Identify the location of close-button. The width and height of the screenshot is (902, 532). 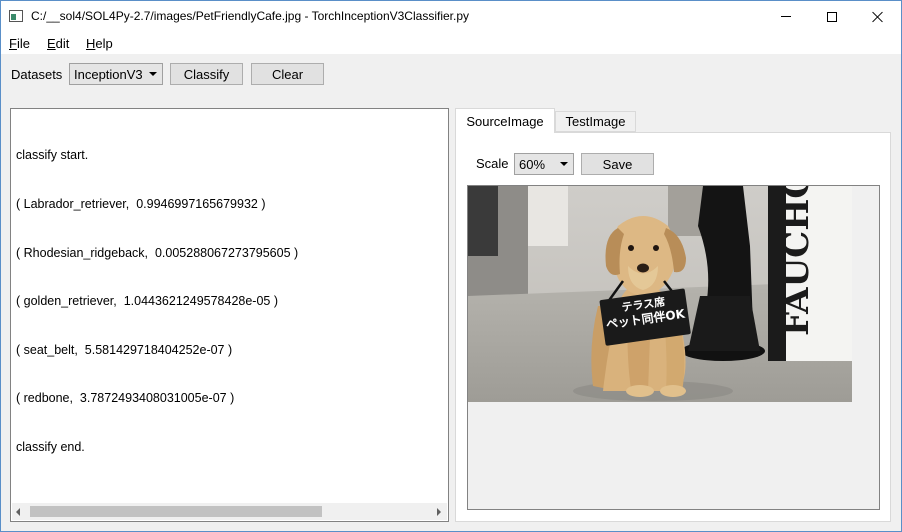
(878, 16).